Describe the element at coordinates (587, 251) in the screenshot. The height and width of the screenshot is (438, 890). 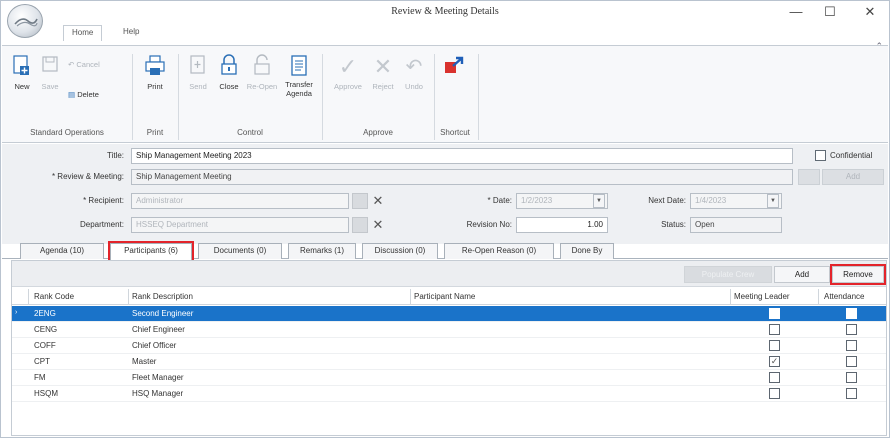
I see `tab-done-by: Done By` at that location.